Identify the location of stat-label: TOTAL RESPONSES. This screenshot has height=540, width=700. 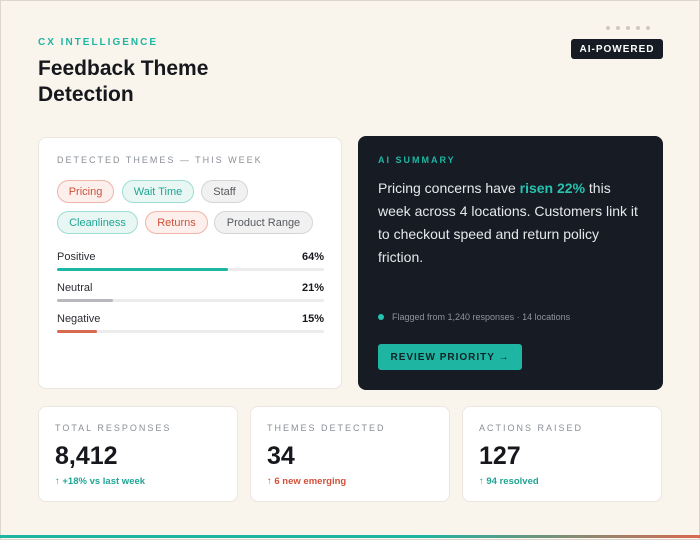
(113, 428).